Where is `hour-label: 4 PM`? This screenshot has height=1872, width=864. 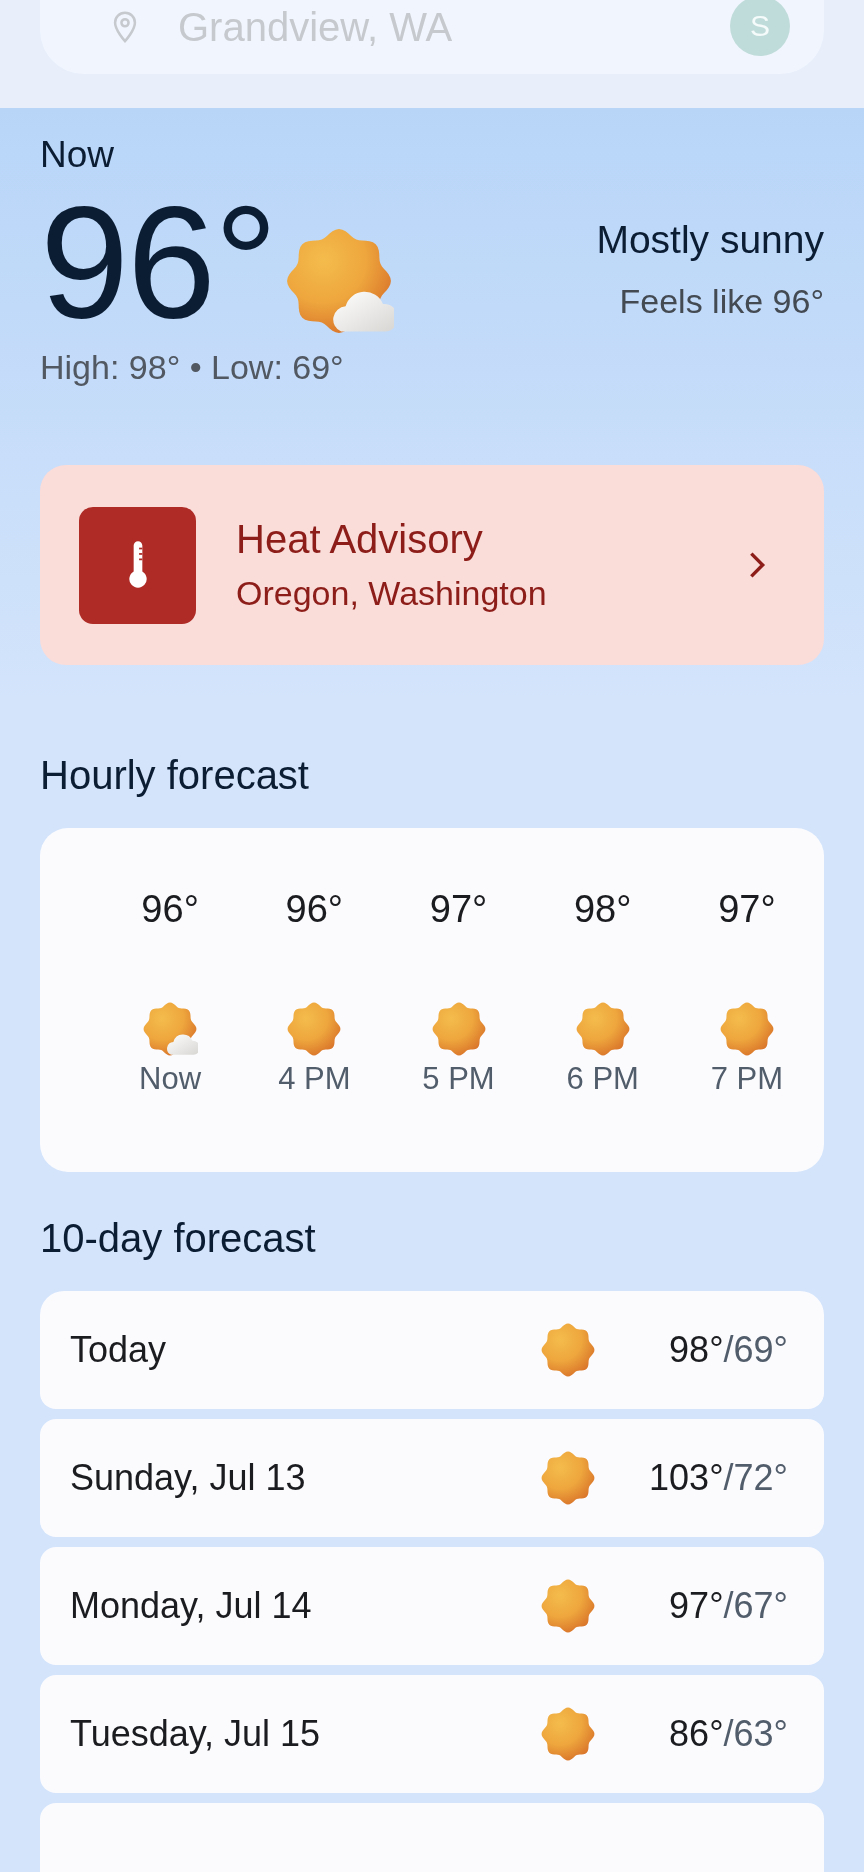
hour-label: 4 PM is located at coordinates (314, 1079).